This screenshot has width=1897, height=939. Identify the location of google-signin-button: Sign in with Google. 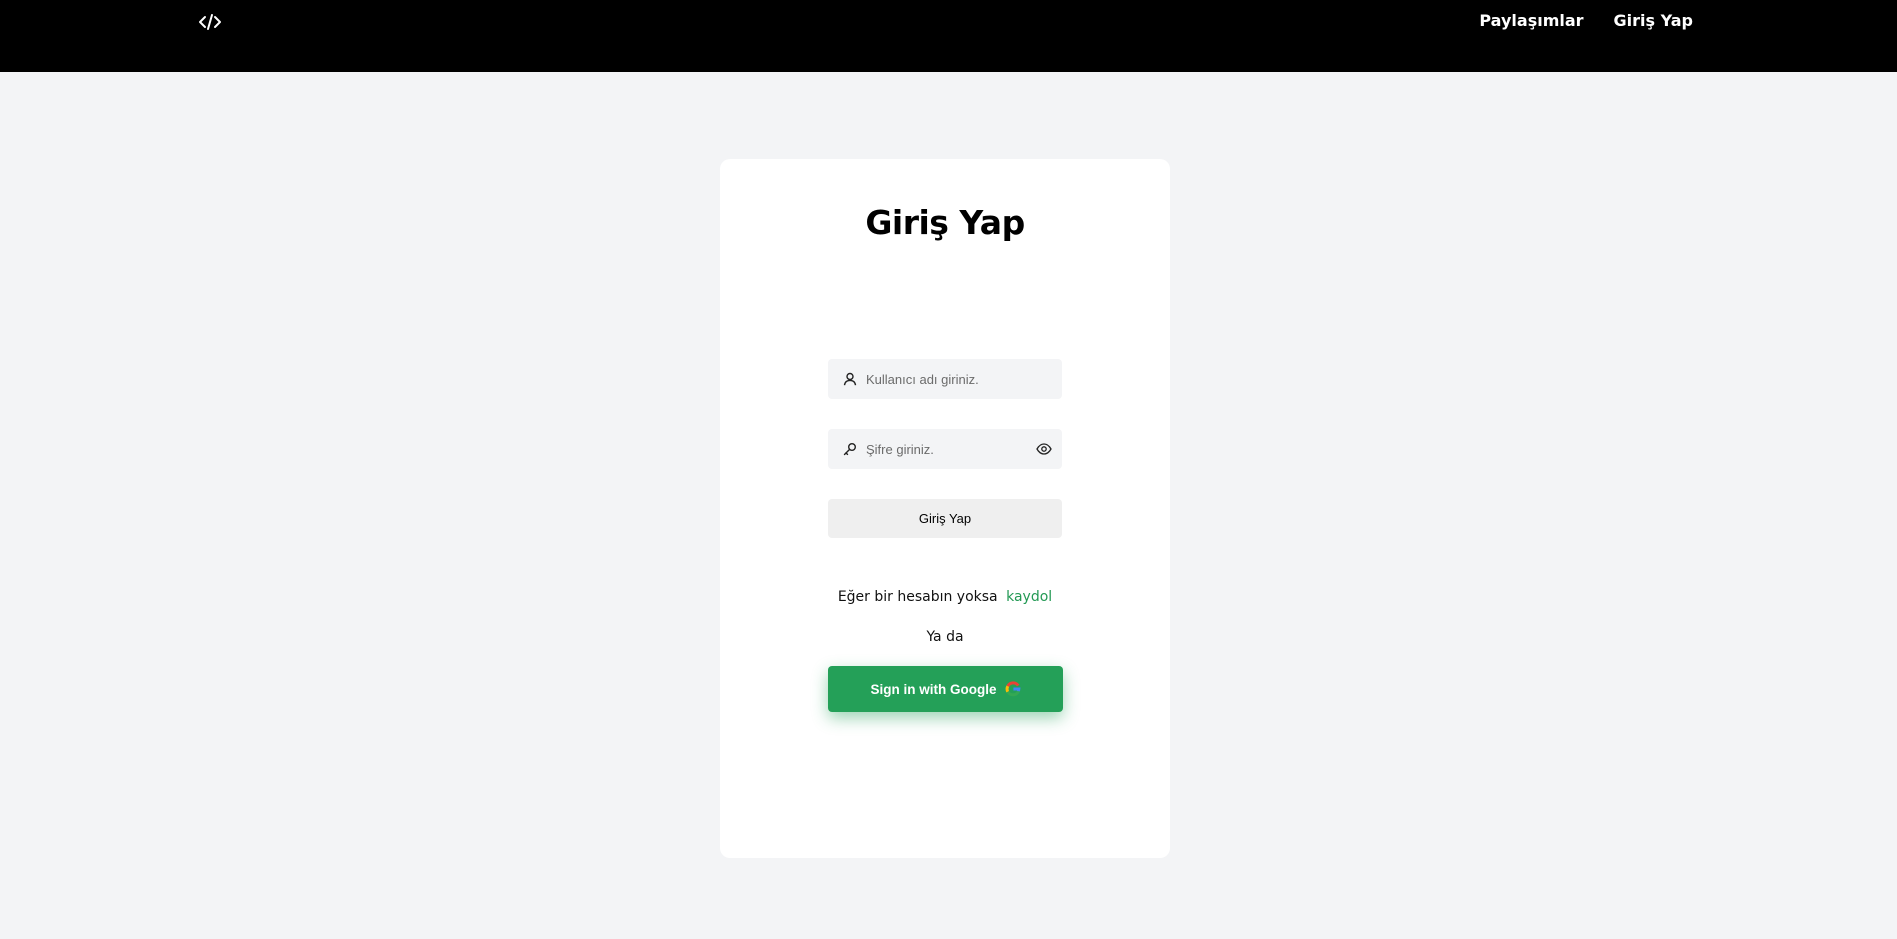
(945, 689).